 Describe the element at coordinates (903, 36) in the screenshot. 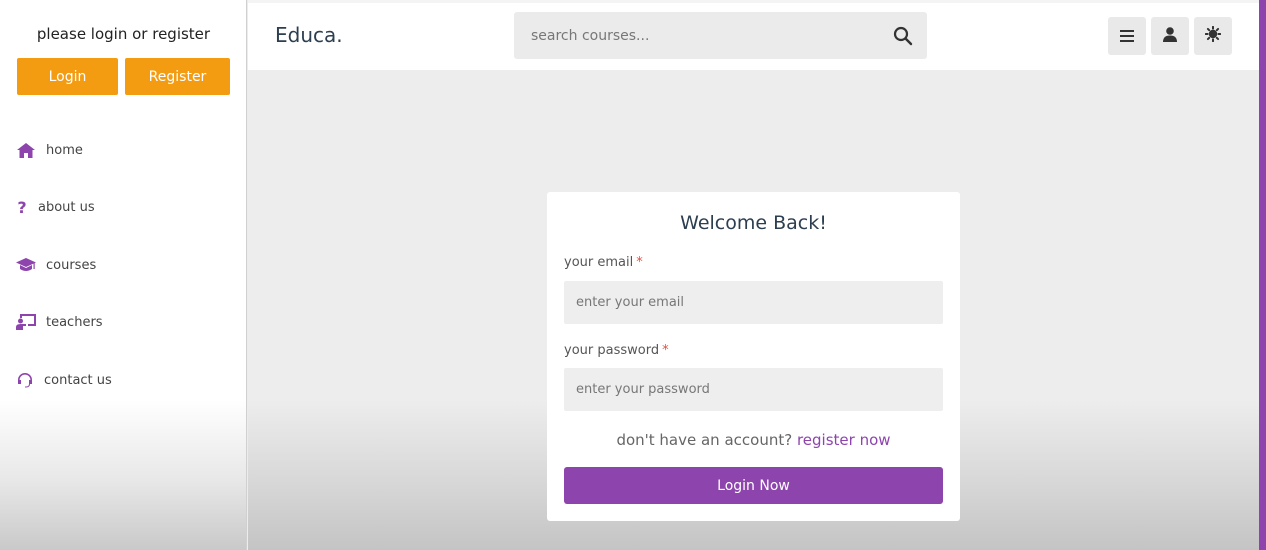

I see `search-icon` at that location.